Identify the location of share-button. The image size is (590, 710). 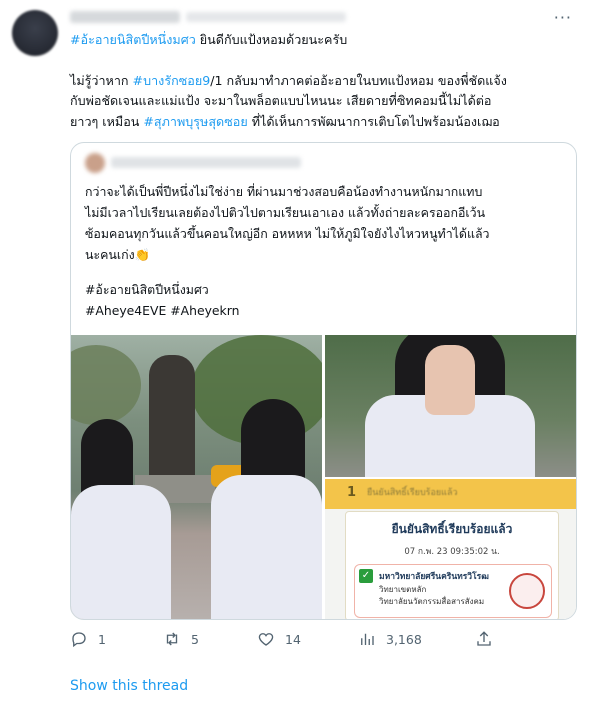
(484, 639).